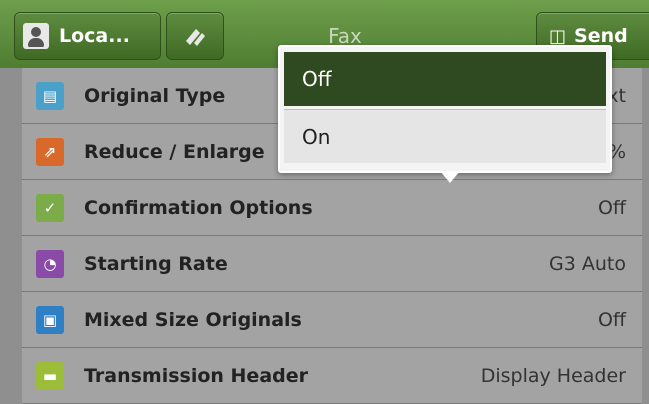 This screenshot has height=404, width=649. I want to click on dial-button, so click(195, 36).